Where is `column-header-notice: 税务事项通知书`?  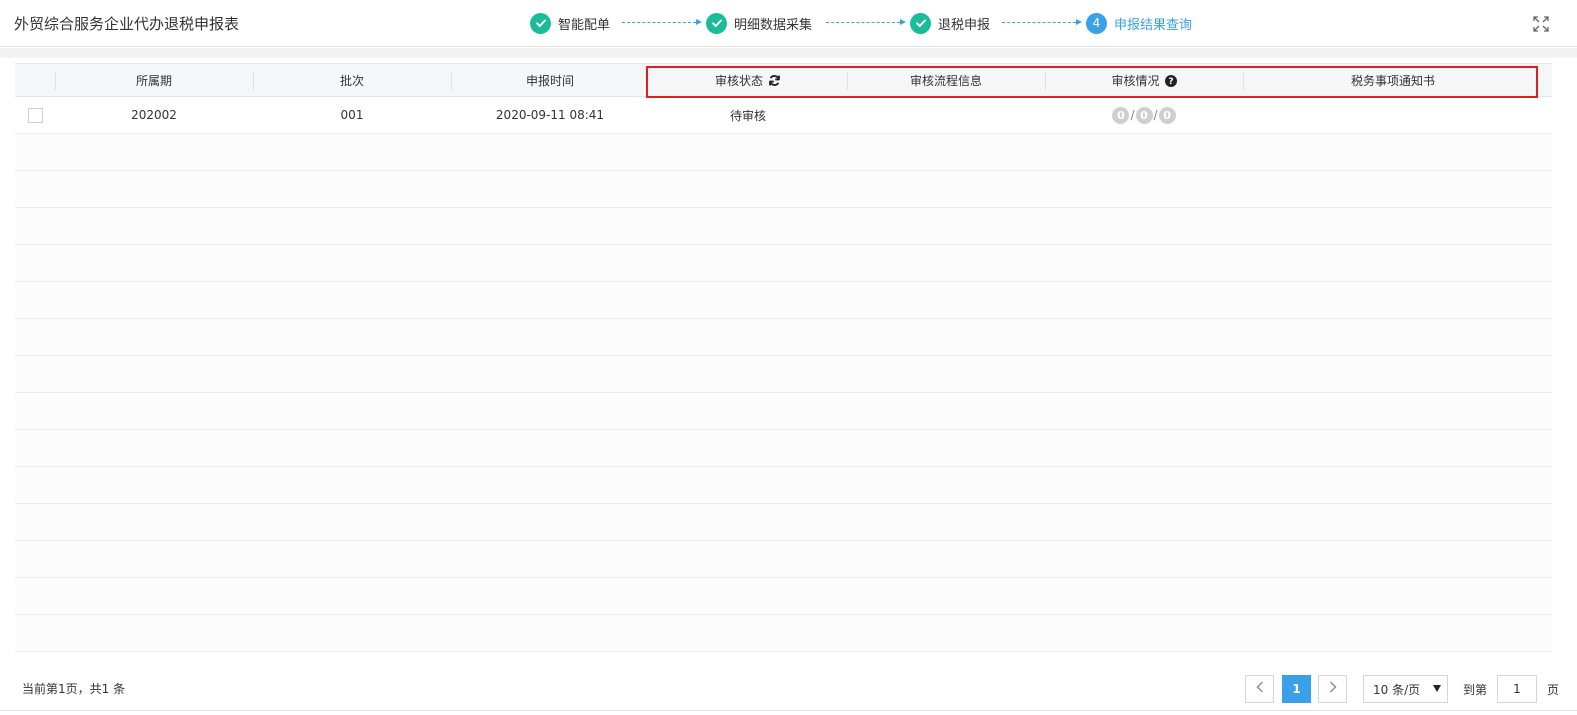 column-header-notice: 税务事项通知书 is located at coordinates (1393, 80).